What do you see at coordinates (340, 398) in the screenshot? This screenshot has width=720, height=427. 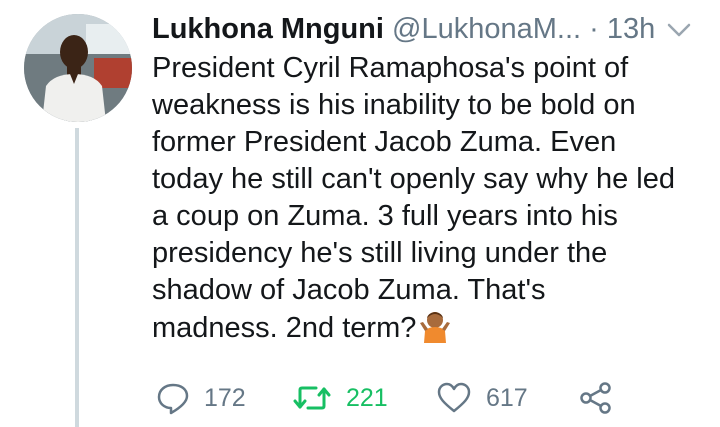 I see `retweet-button: 221` at bounding box center [340, 398].